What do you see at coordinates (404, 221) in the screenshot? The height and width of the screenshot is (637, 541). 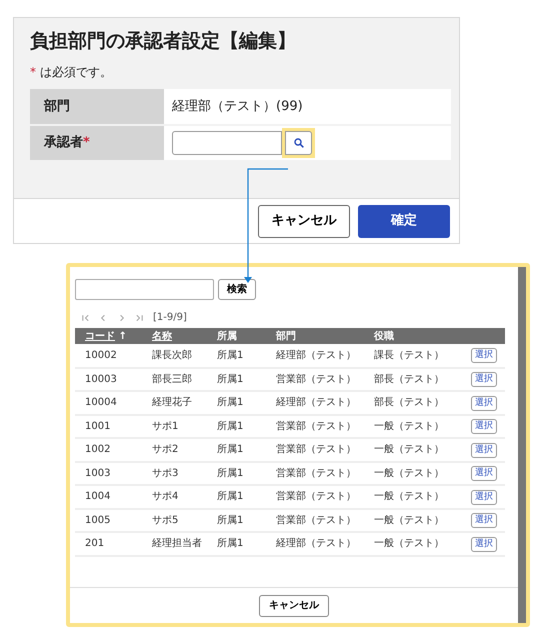 I see `confirm-button: 確定` at bounding box center [404, 221].